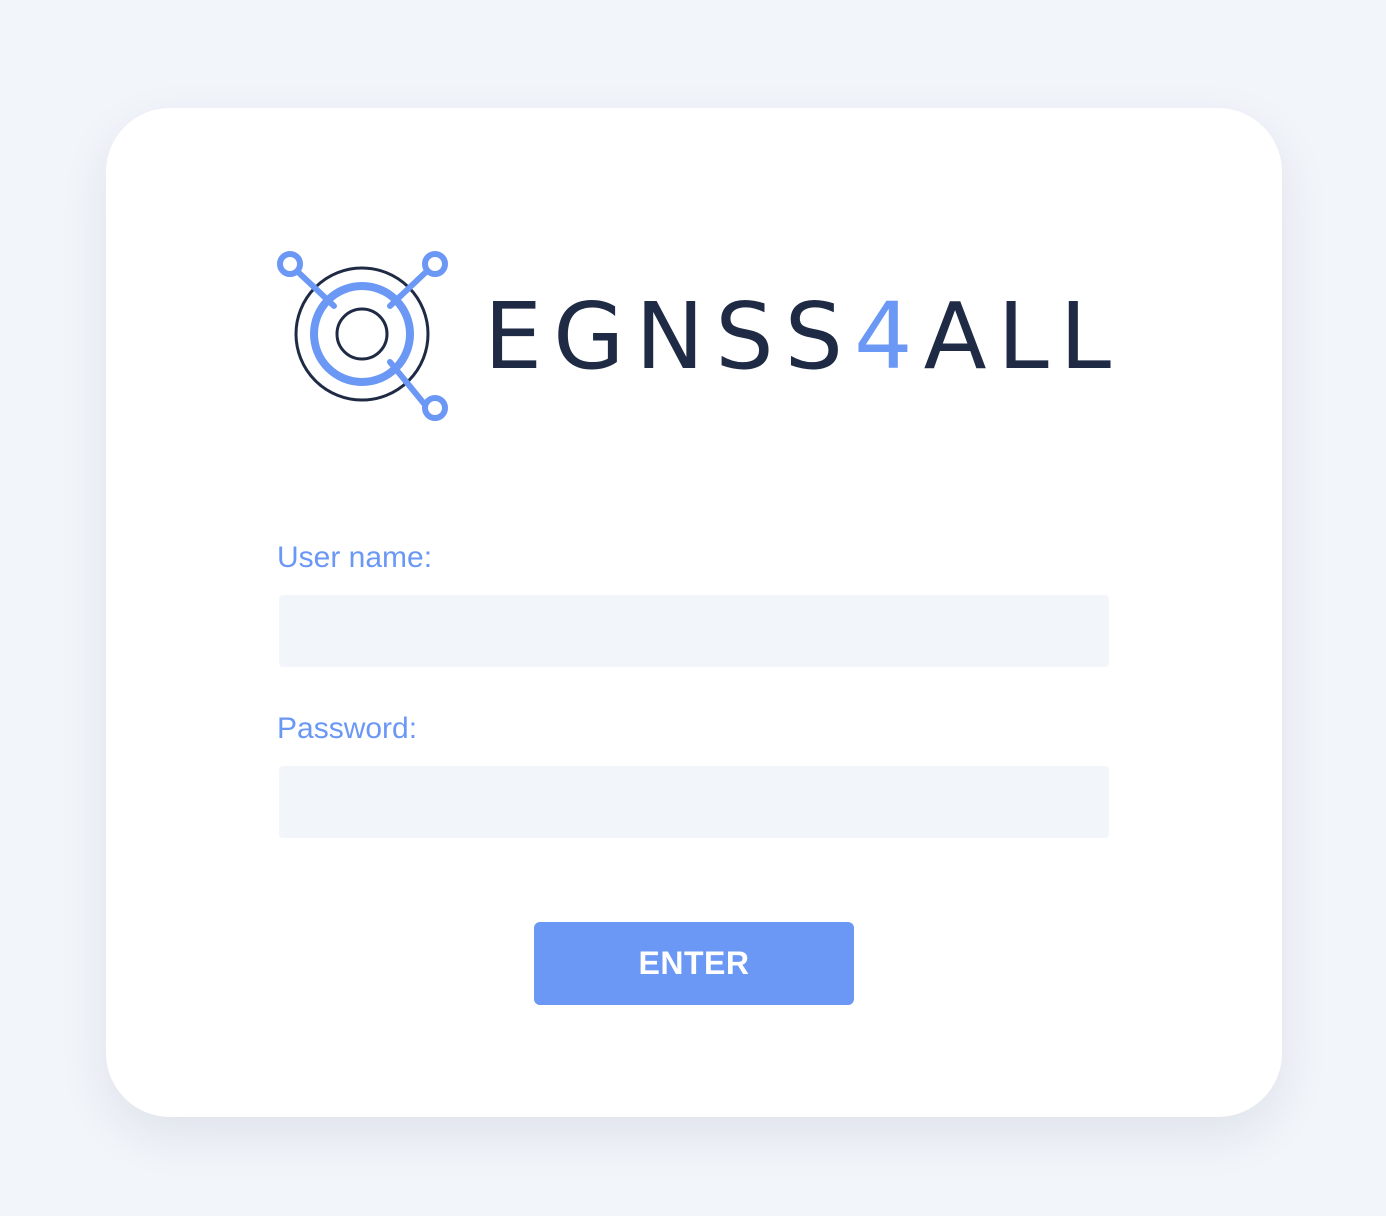 Image resolution: width=1386 pixels, height=1216 pixels. What do you see at coordinates (347, 728) in the screenshot?
I see `password-label: Password:` at bounding box center [347, 728].